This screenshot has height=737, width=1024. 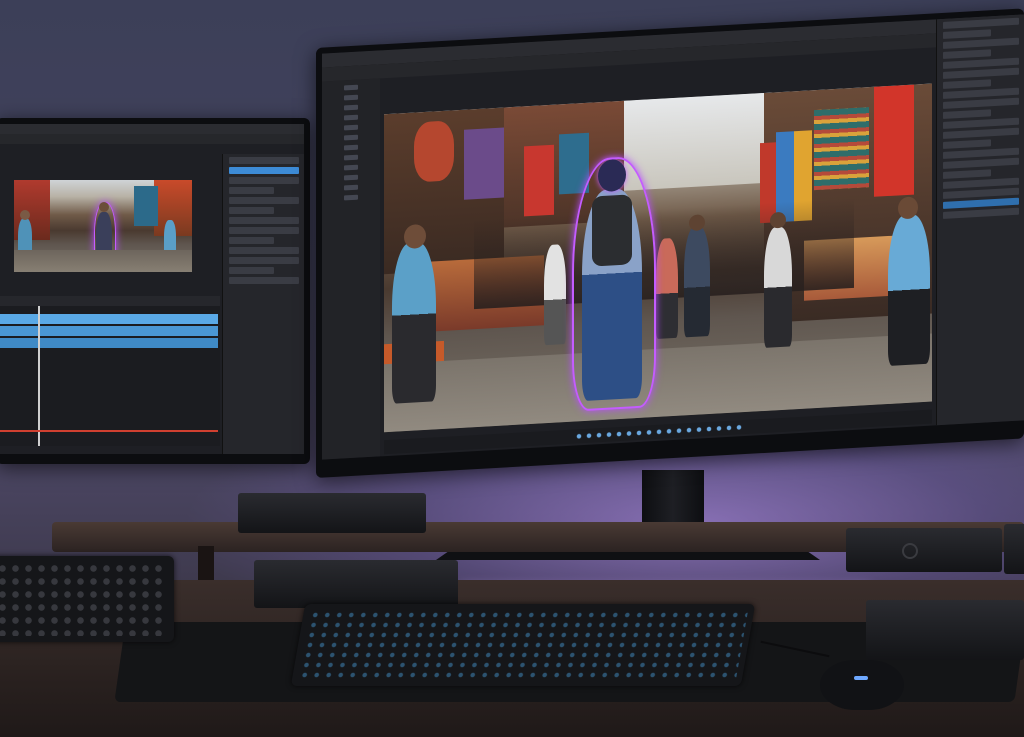 I want to click on device-box-top-right, so click(x=924, y=550).